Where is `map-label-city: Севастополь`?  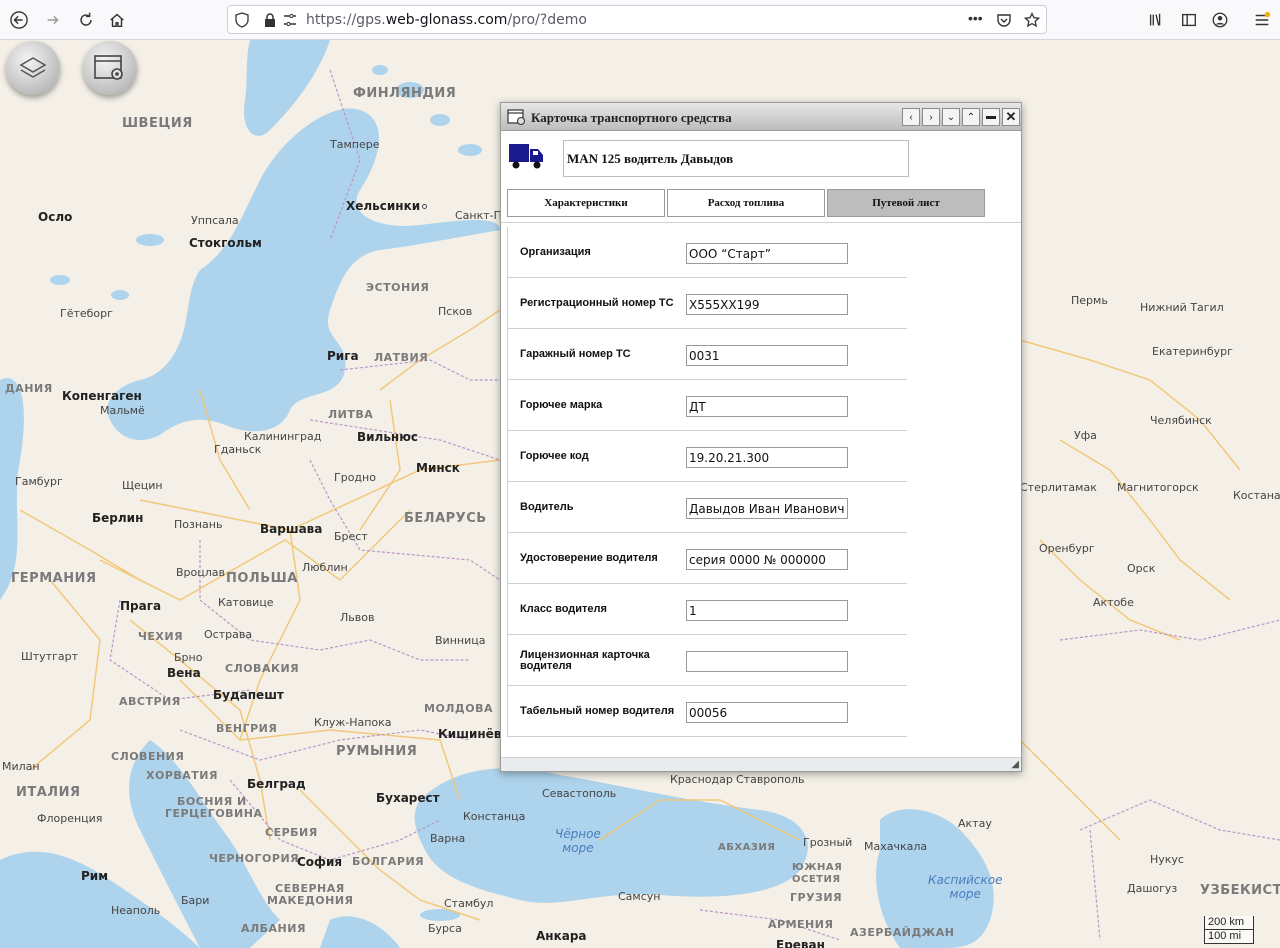 map-label-city: Севастополь is located at coordinates (579, 793).